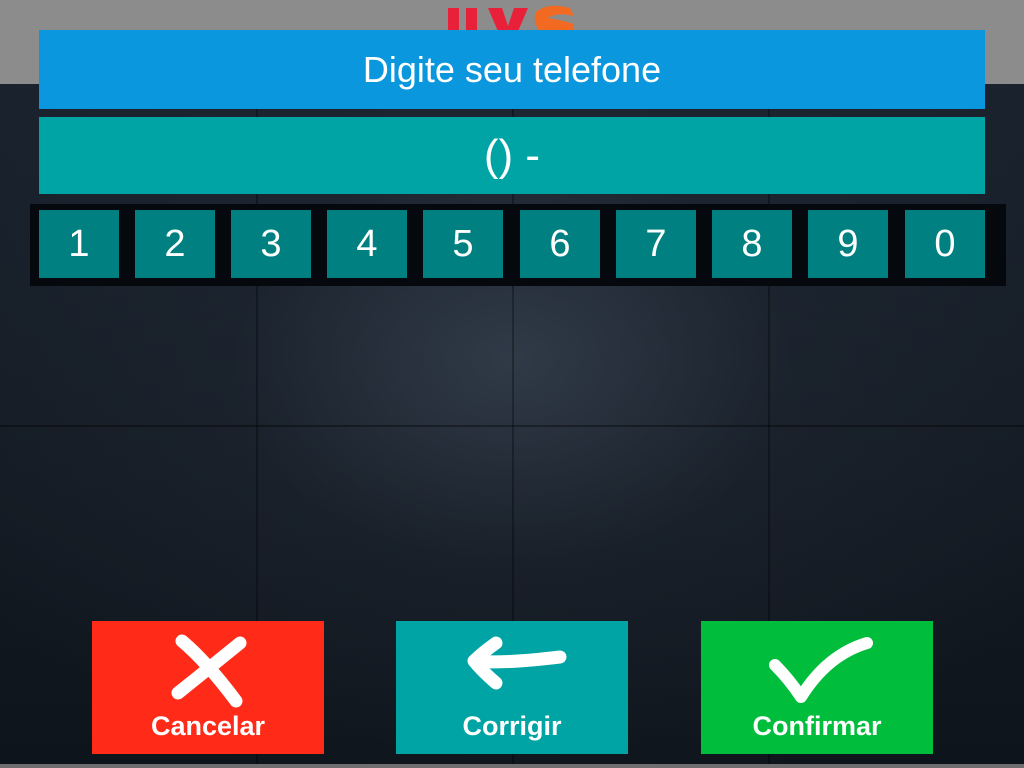  Describe the element at coordinates (271, 244) in the screenshot. I see `key-3: 3` at that location.